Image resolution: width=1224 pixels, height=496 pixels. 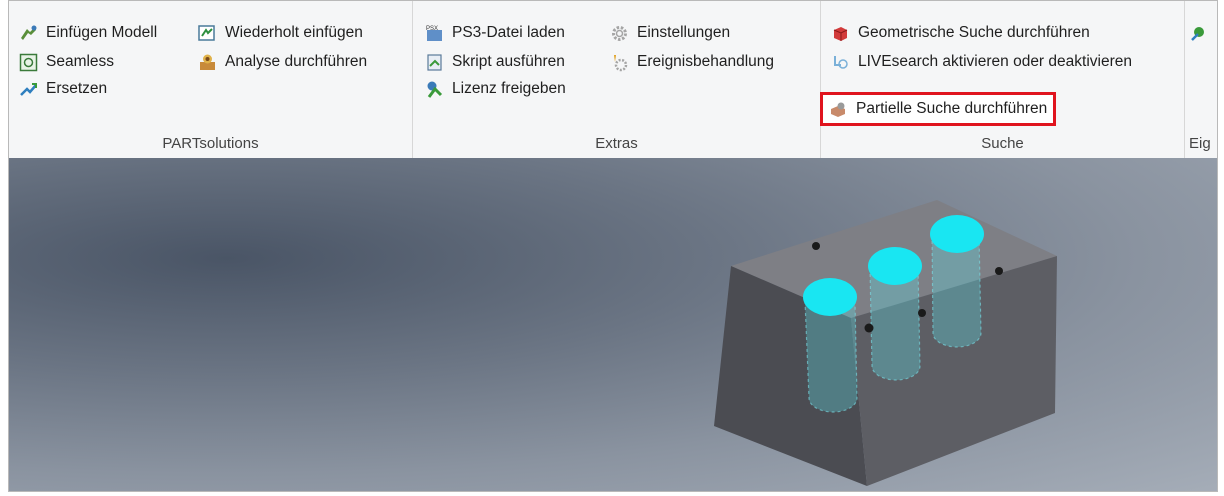 What do you see at coordinates (840, 33) in the screenshot?
I see `geometric-search-icon` at bounding box center [840, 33].